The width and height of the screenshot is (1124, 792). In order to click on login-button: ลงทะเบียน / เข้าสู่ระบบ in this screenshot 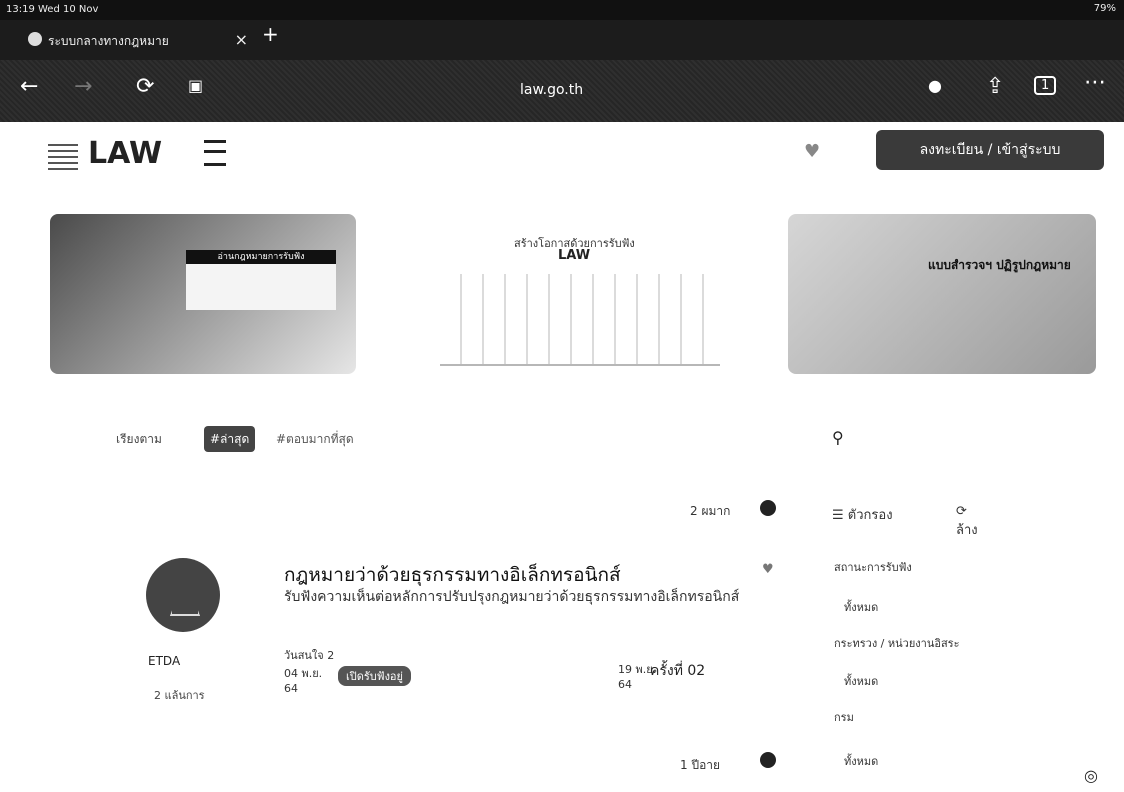, I will do `click(990, 150)`.